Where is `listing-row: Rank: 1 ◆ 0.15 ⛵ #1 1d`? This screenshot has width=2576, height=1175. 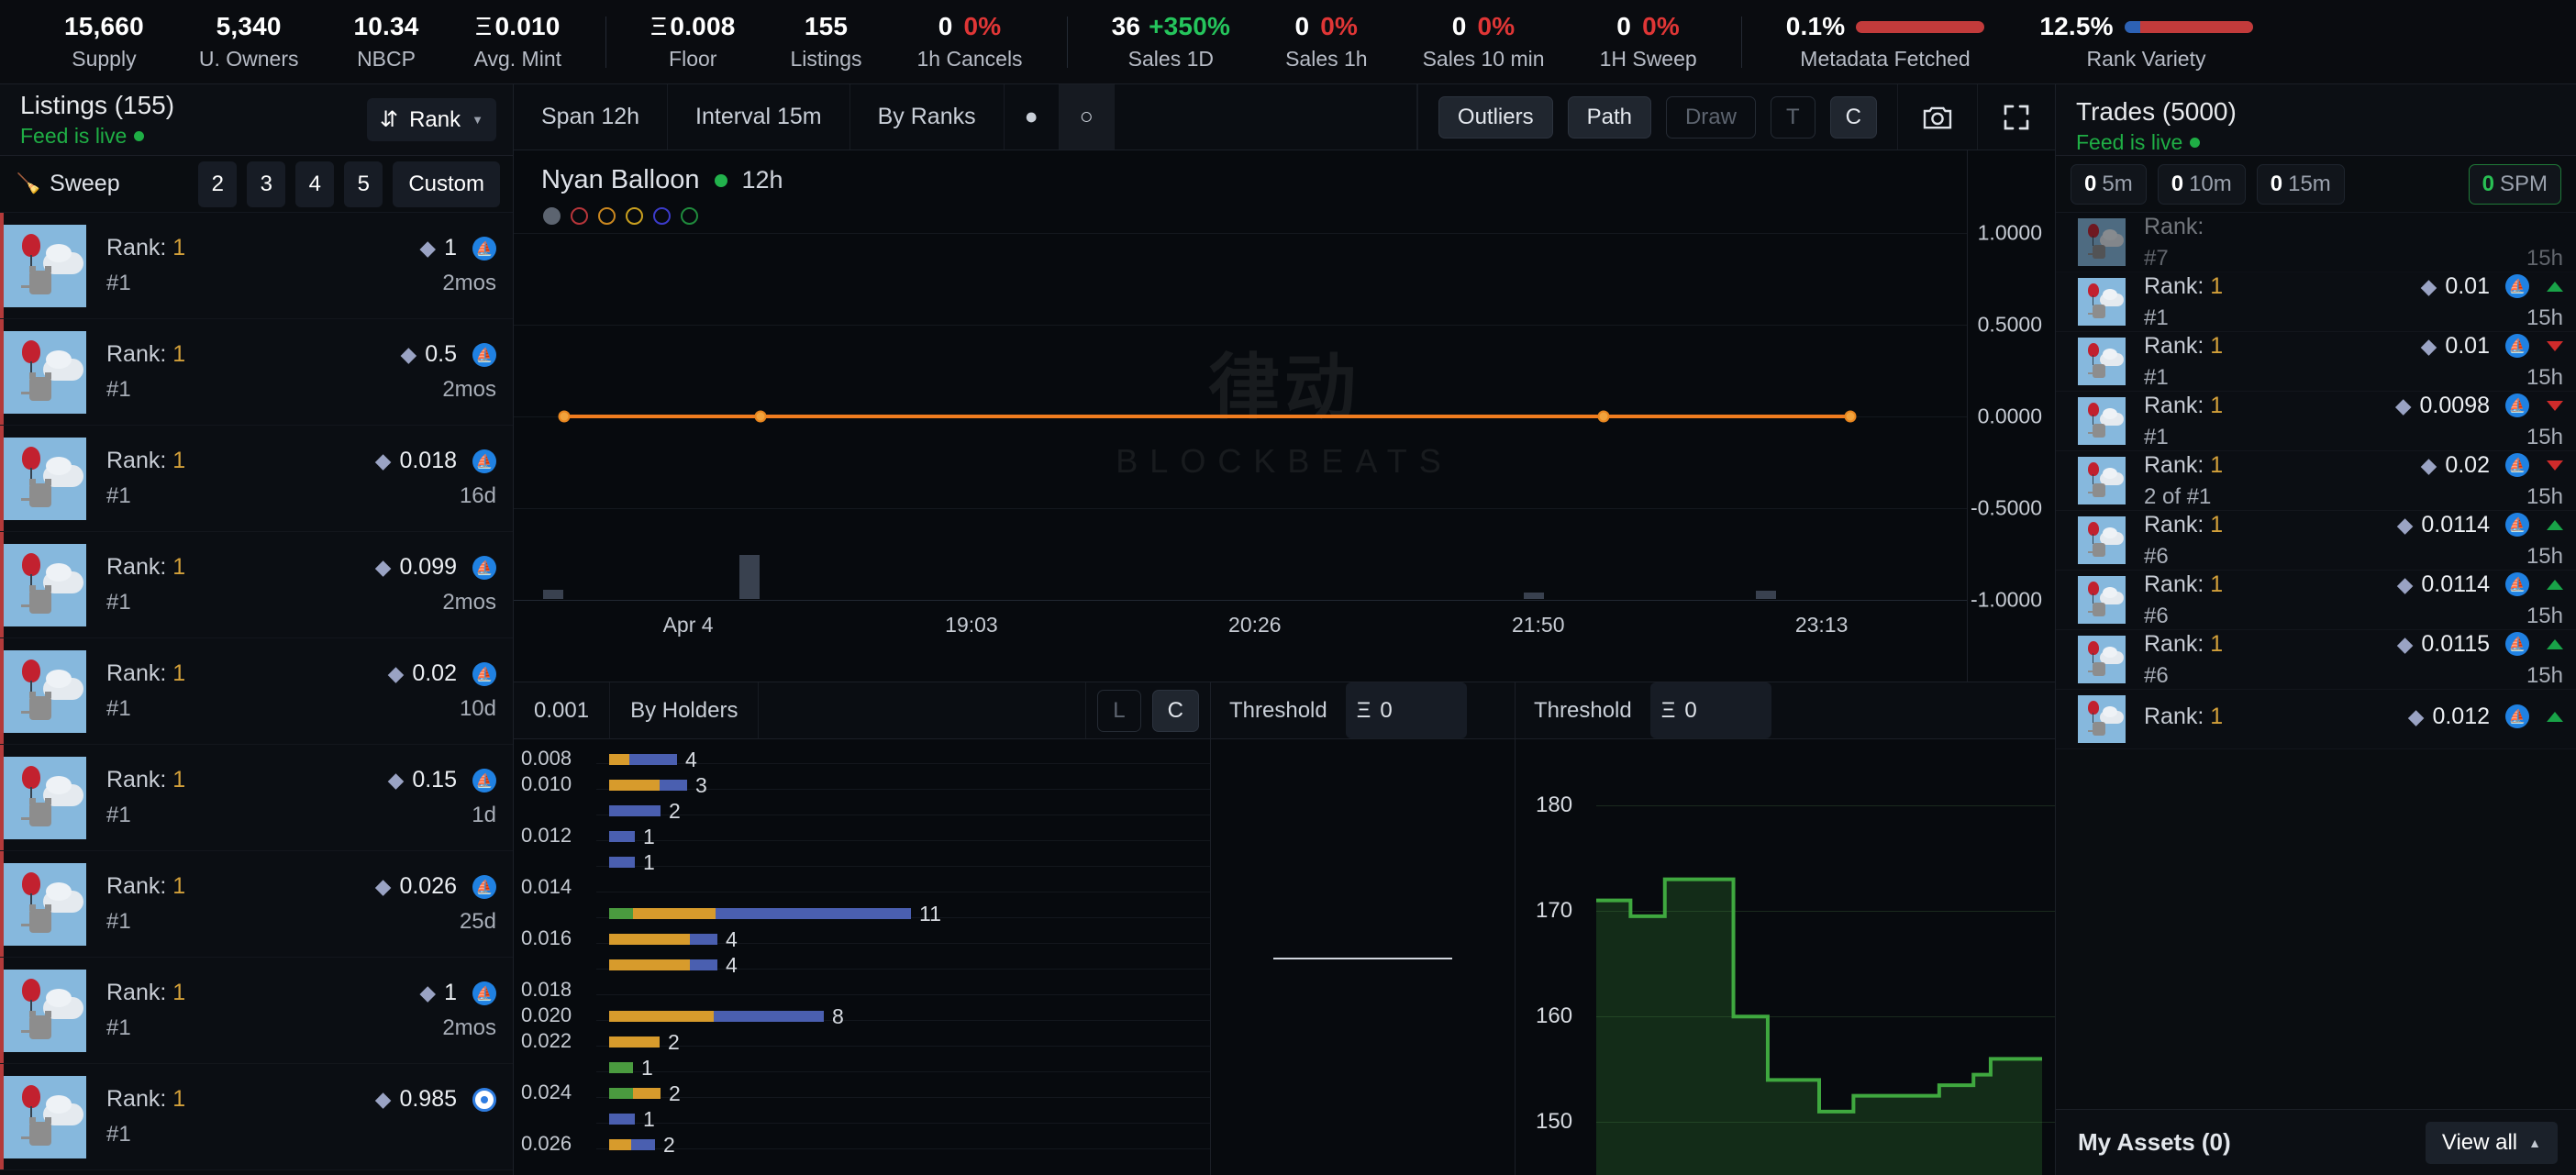 listing-row: Rank: 1 ◆ 0.15 ⛵ #1 1d is located at coordinates (256, 798).